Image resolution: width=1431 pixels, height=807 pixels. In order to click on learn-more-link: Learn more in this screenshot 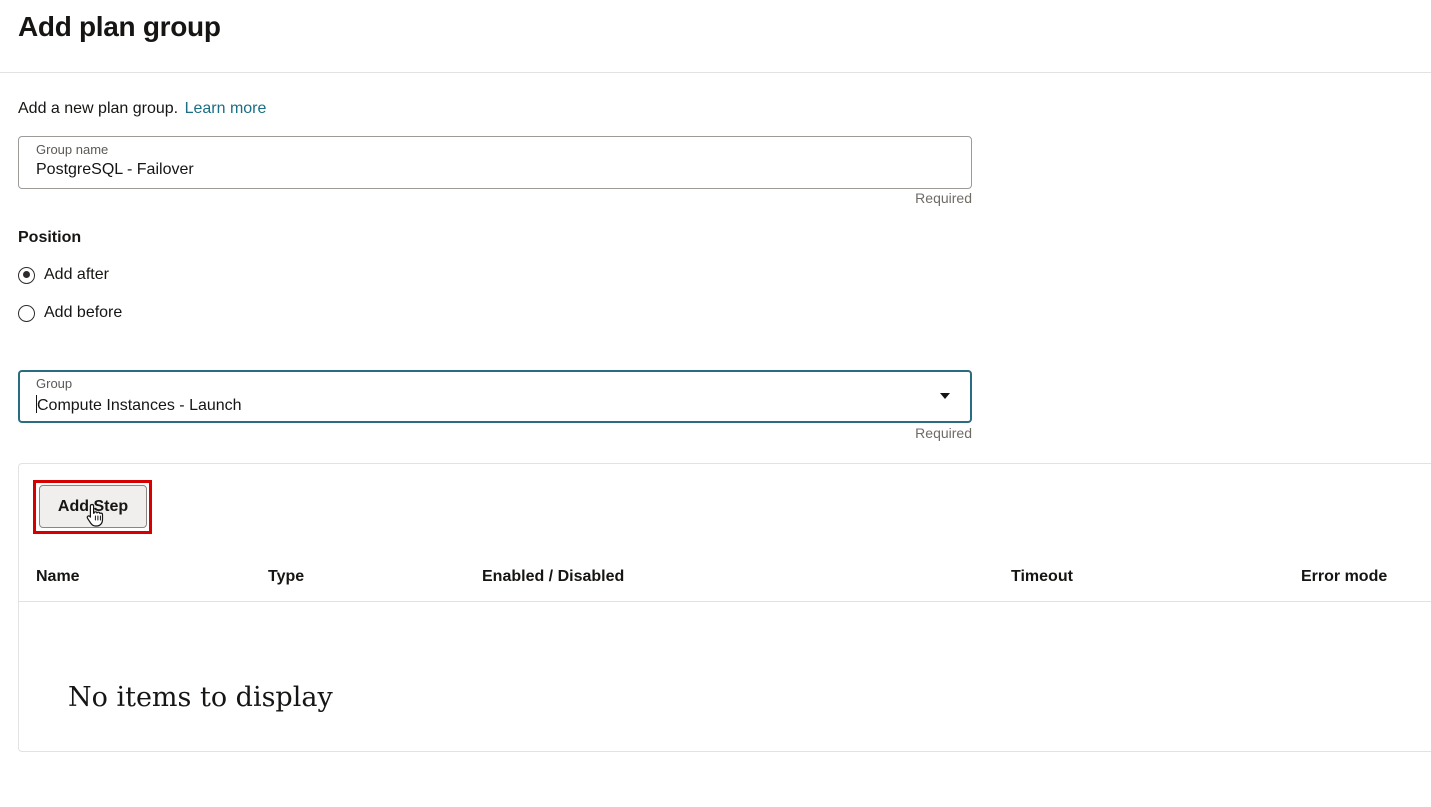, I will do `click(226, 108)`.